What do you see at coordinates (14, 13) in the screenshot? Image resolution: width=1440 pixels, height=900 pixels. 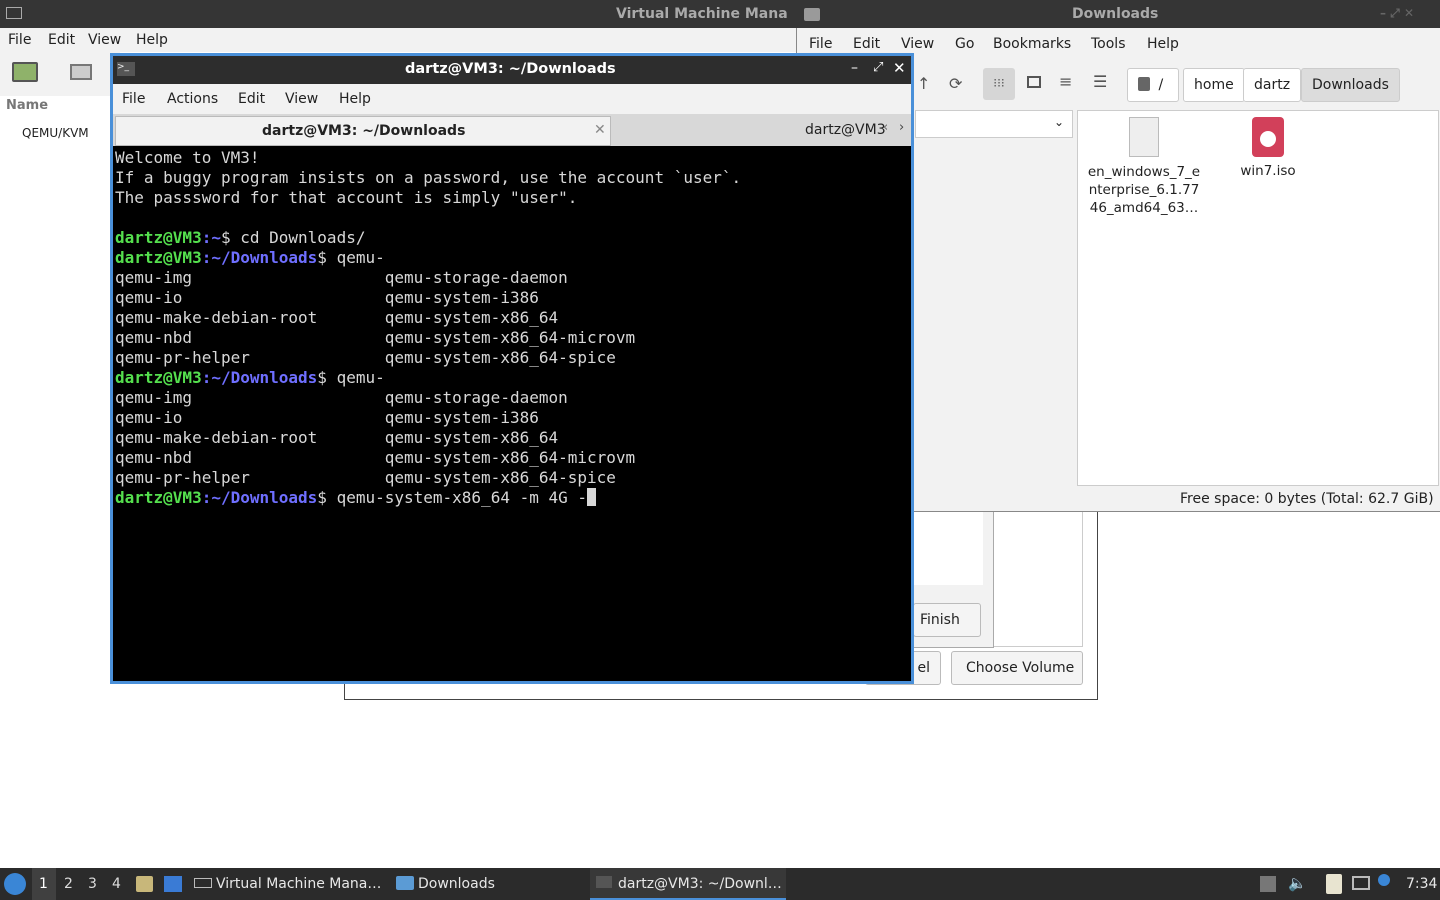 I see `vmm-app-icon` at bounding box center [14, 13].